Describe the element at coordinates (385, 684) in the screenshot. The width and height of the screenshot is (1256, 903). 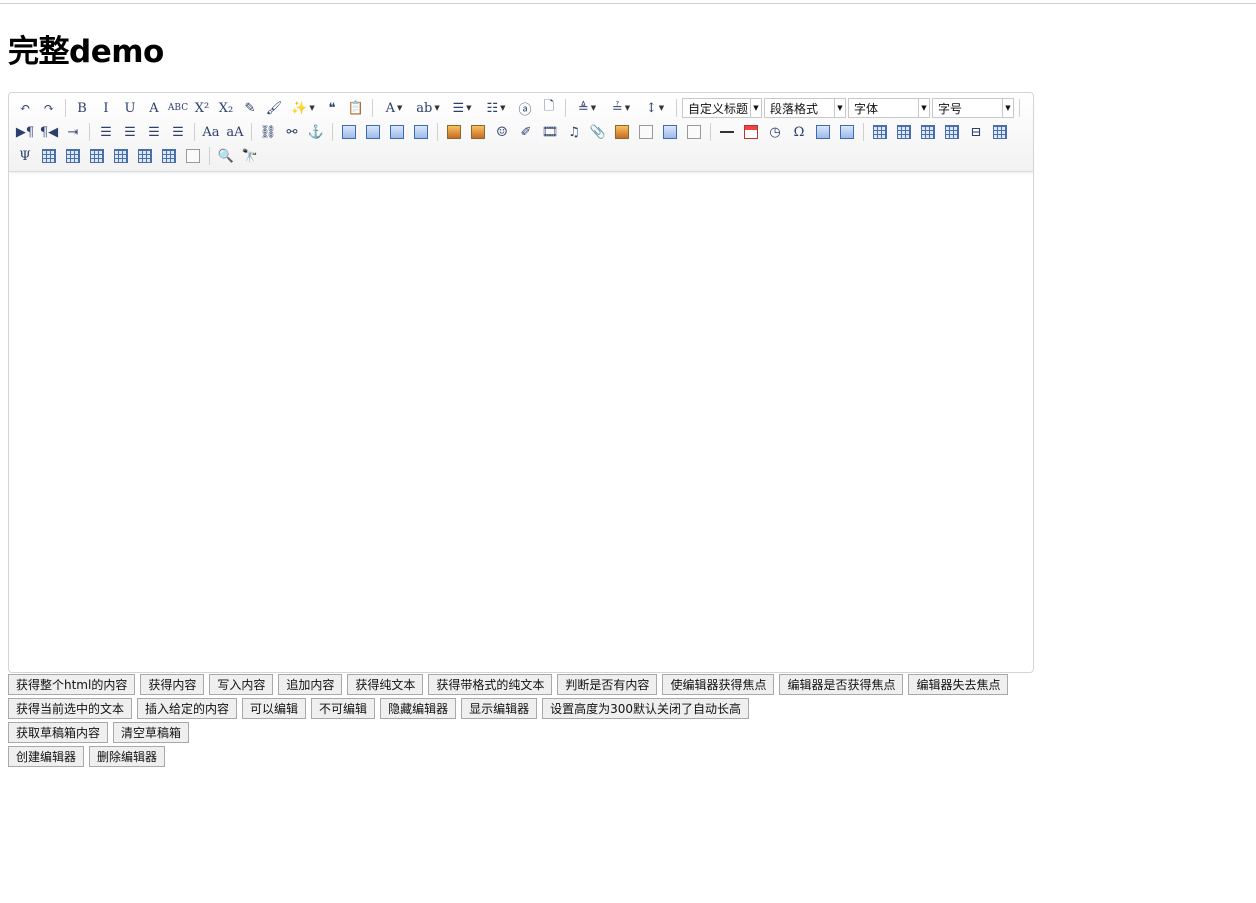
I see `action-button-1-5: 获得纯文本` at that location.